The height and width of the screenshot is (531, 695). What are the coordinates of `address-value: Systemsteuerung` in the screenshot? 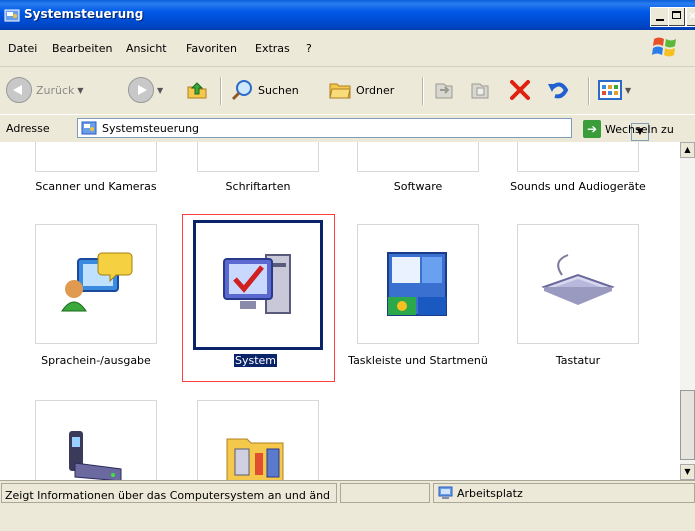 It's located at (151, 128).